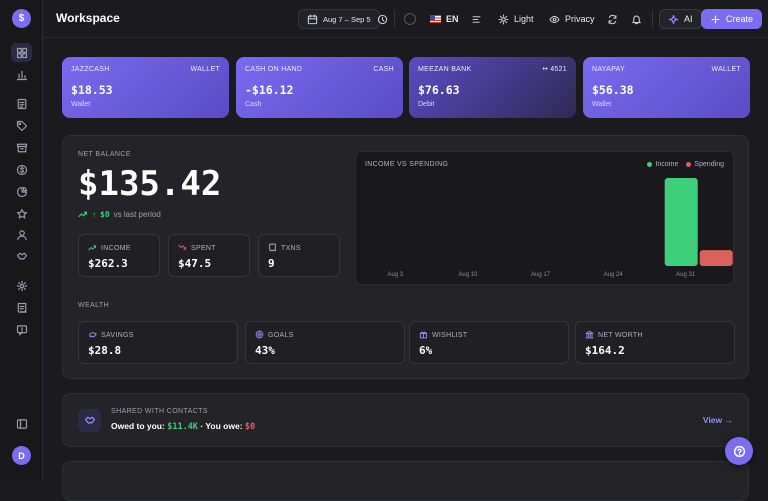  I want to click on help-button, so click(739, 451).